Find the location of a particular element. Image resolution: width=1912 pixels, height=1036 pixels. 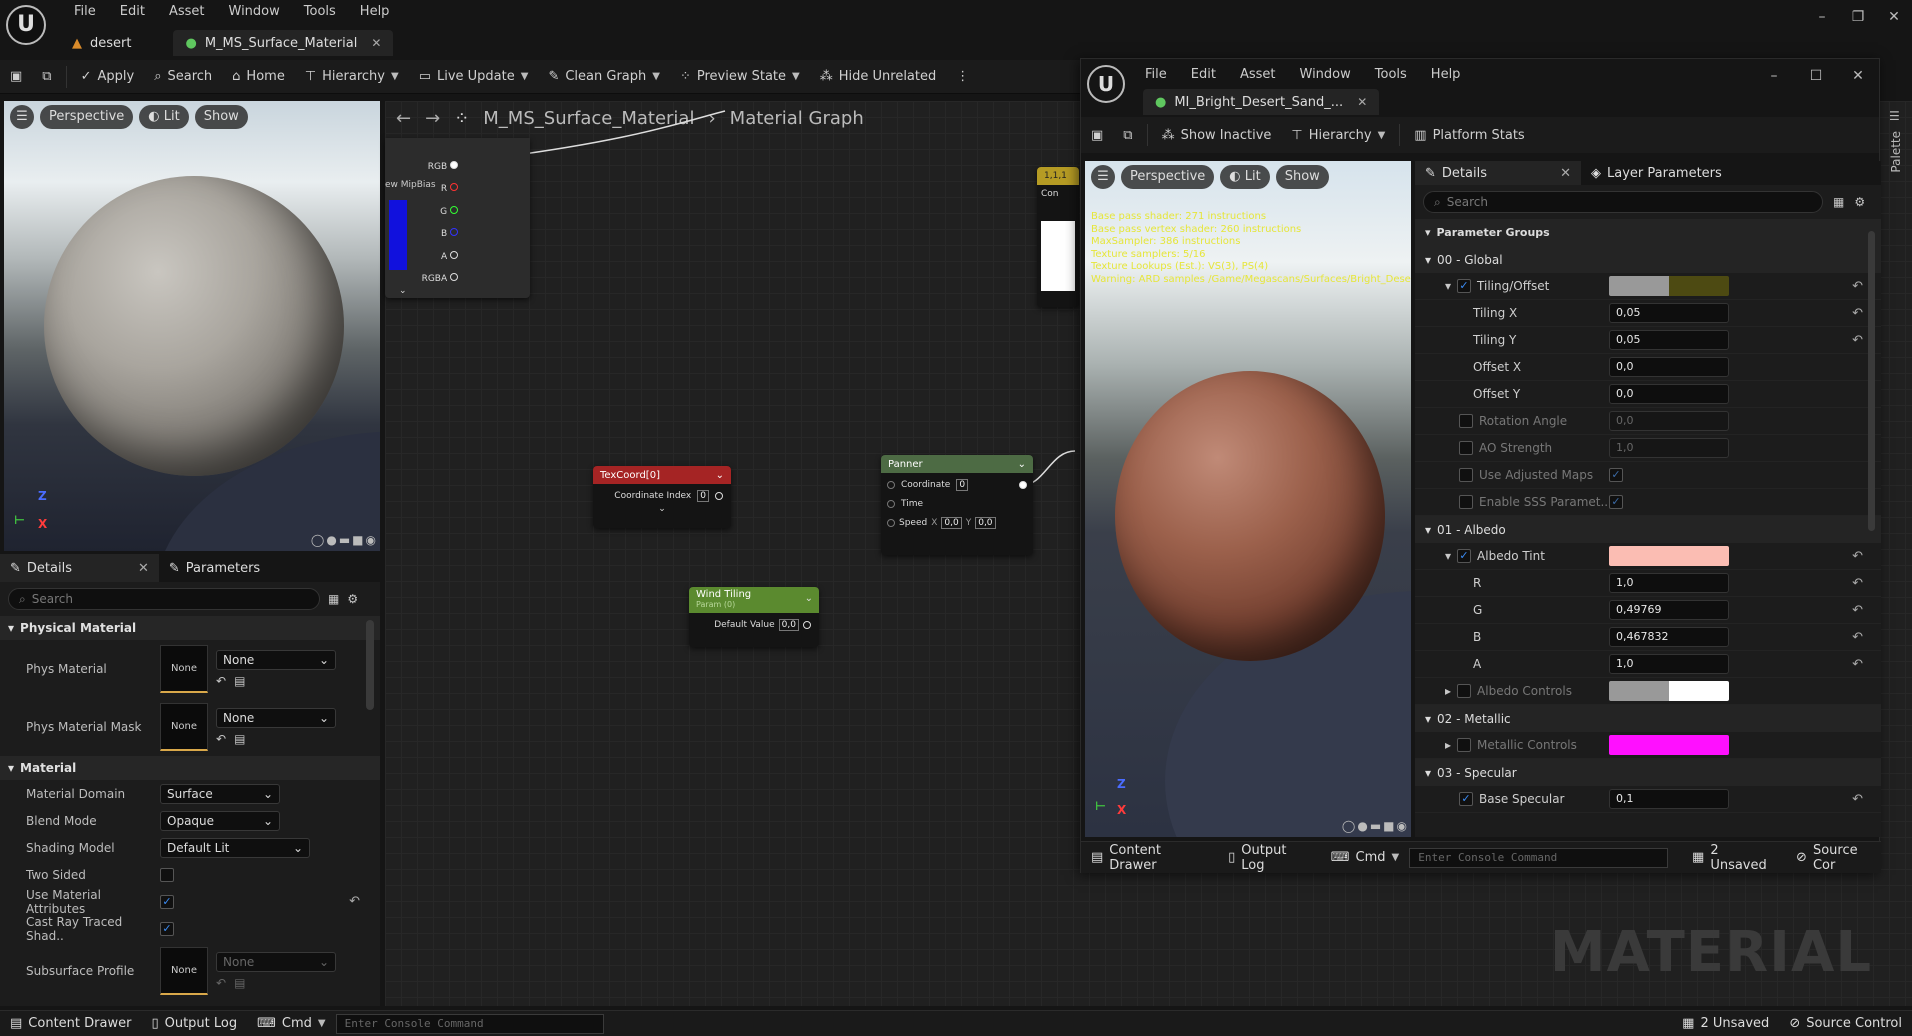

albedo-tint-color-swatch is located at coordinates (1669, 556).